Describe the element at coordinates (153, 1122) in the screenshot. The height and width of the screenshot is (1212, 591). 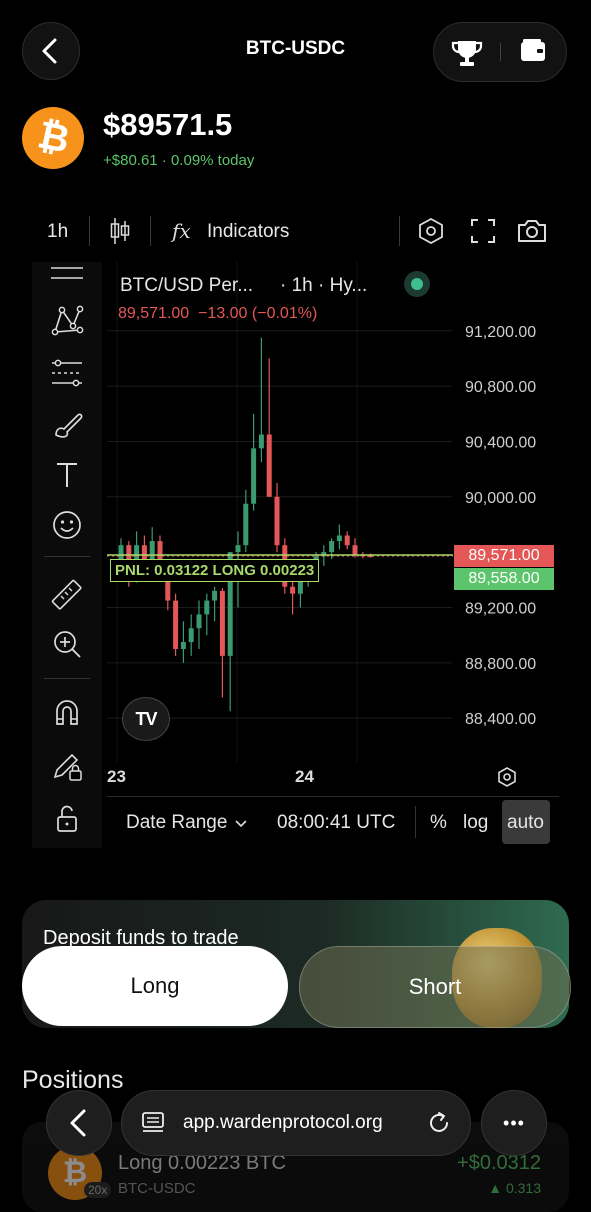
I see `page-menu-icon` at that location.